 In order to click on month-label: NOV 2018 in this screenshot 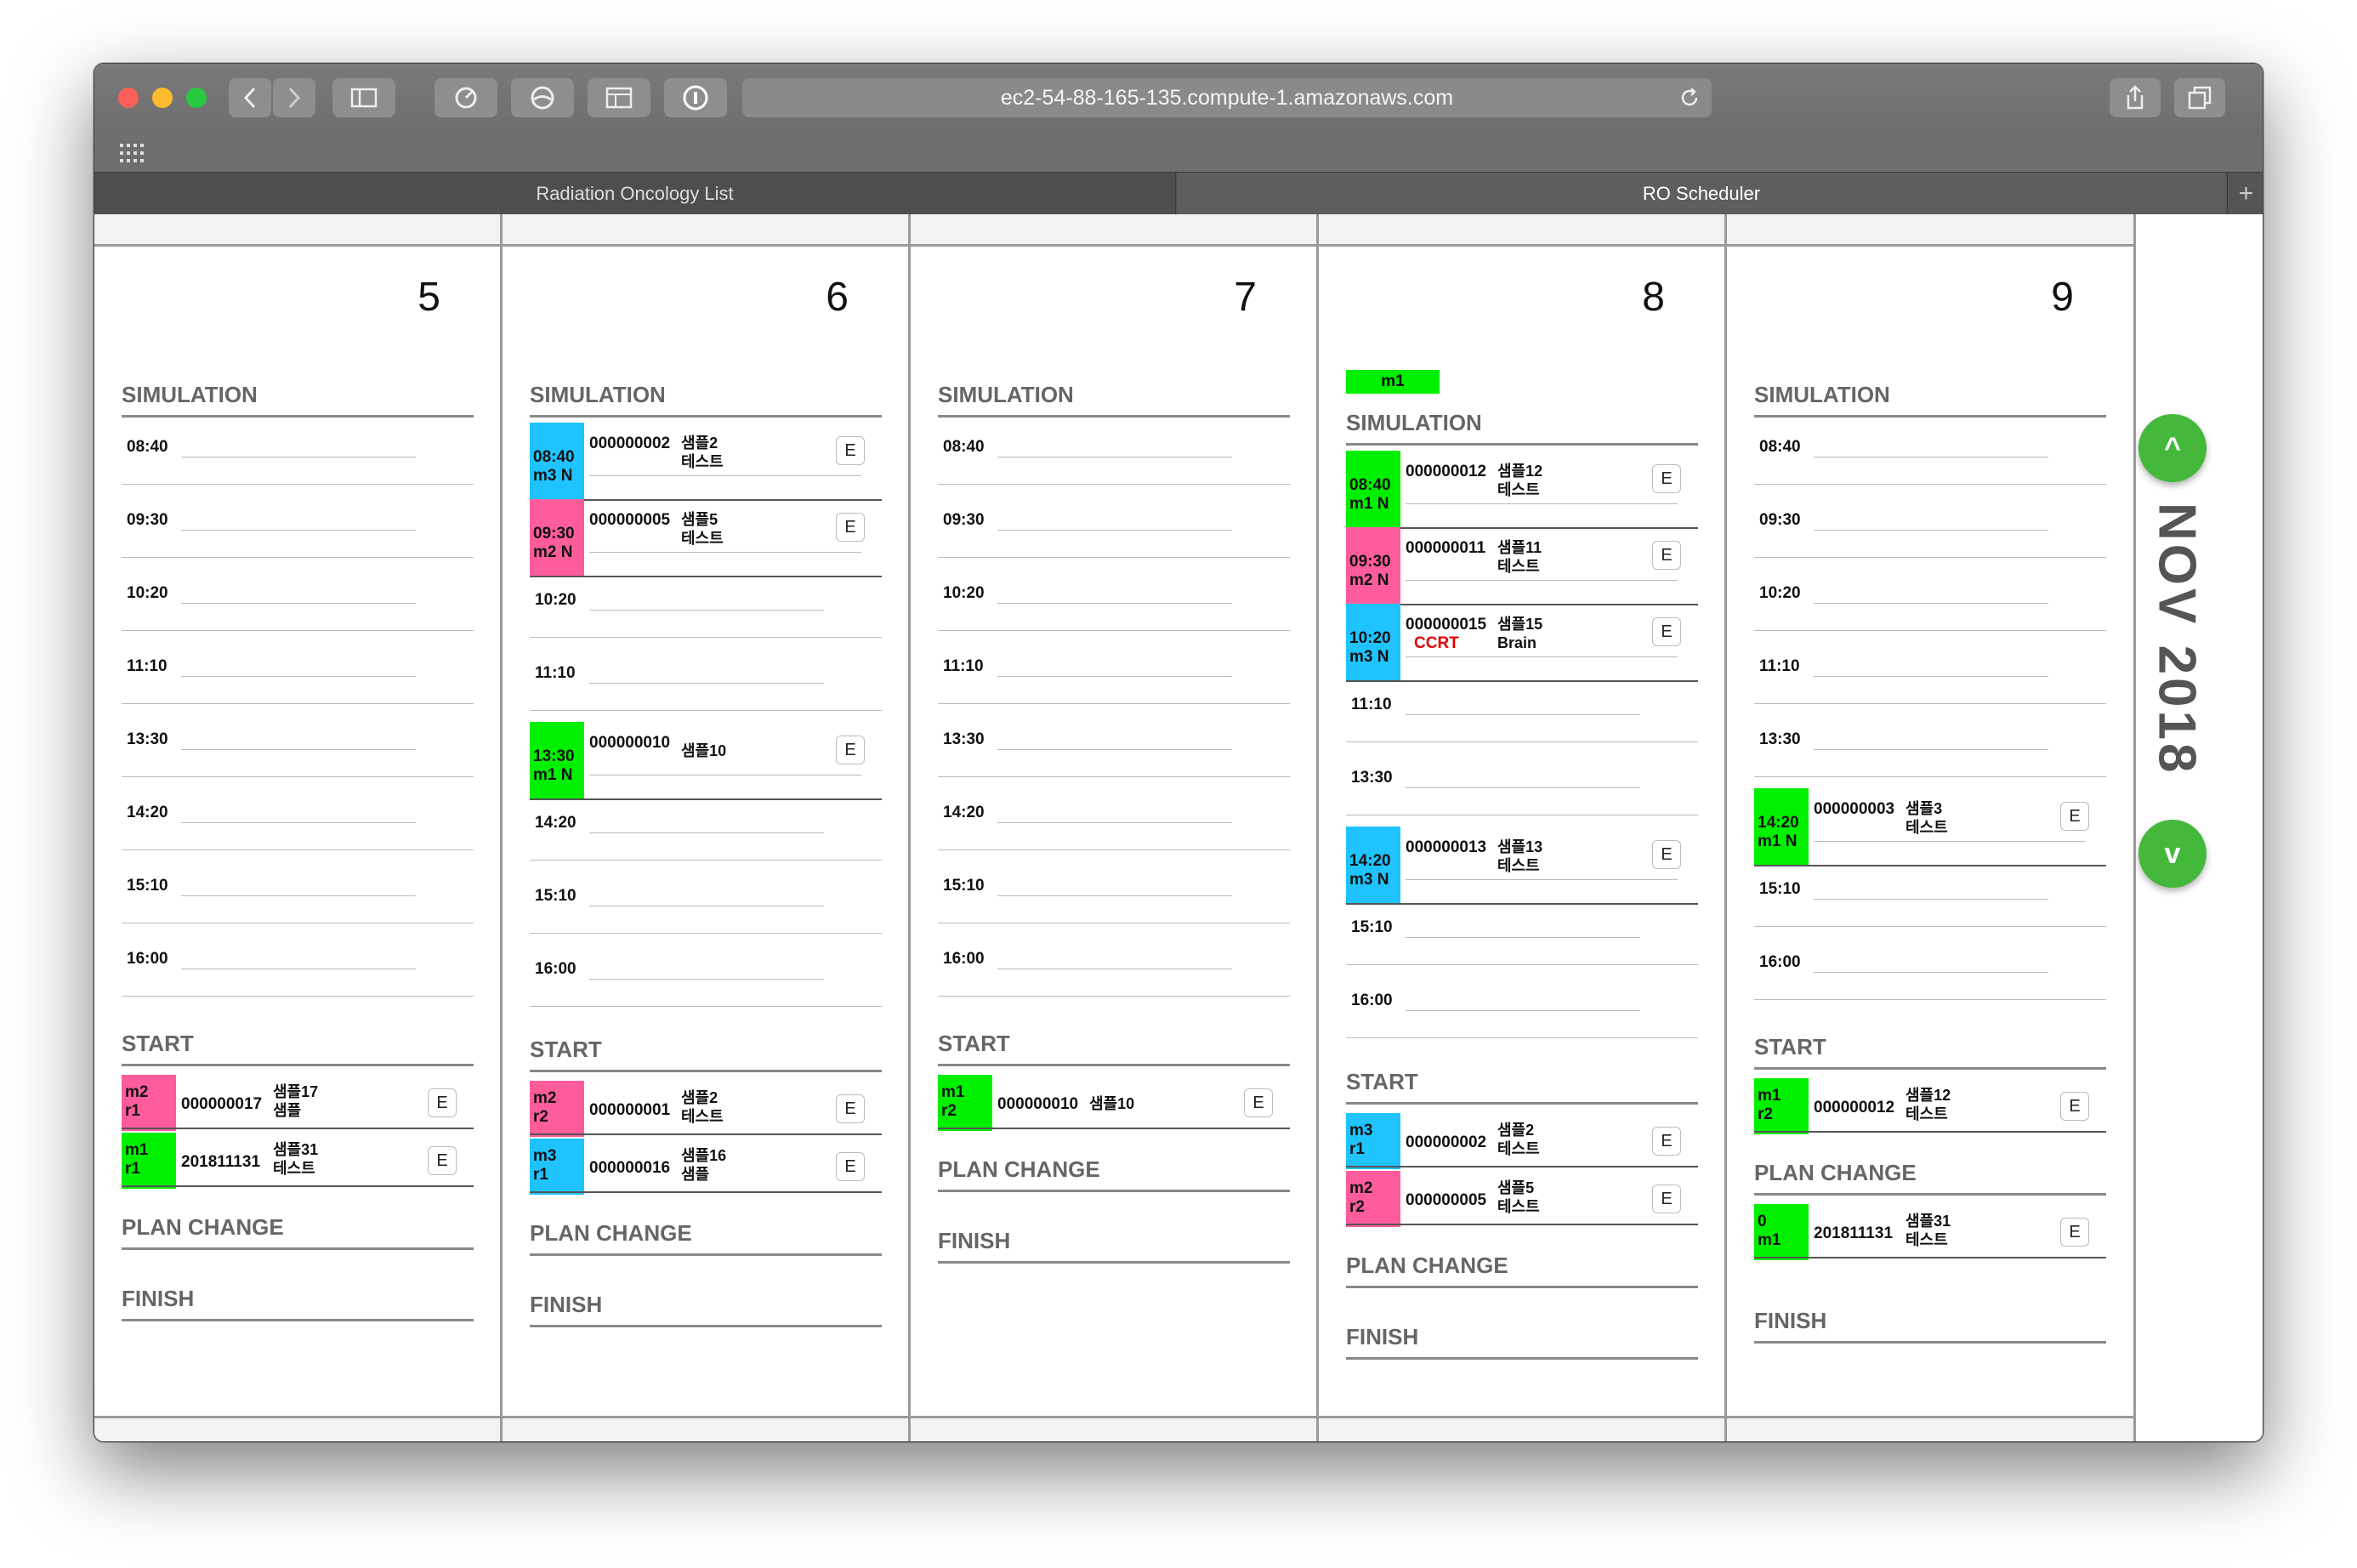, I will do `click(2176, 639)`.